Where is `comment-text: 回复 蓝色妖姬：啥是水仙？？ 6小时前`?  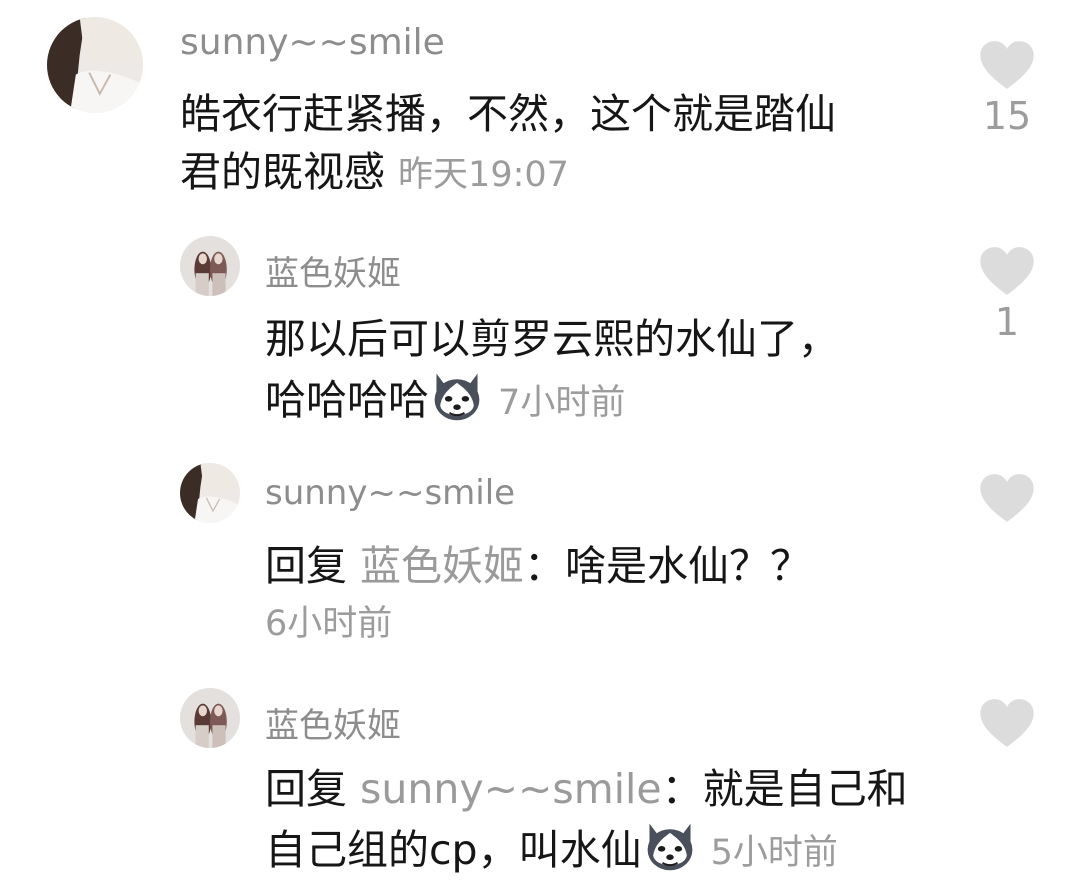
comment-text: 回复 蓝色妖姬：啥是水仙？？ 6小时前 is located at coordinates (538, 595).